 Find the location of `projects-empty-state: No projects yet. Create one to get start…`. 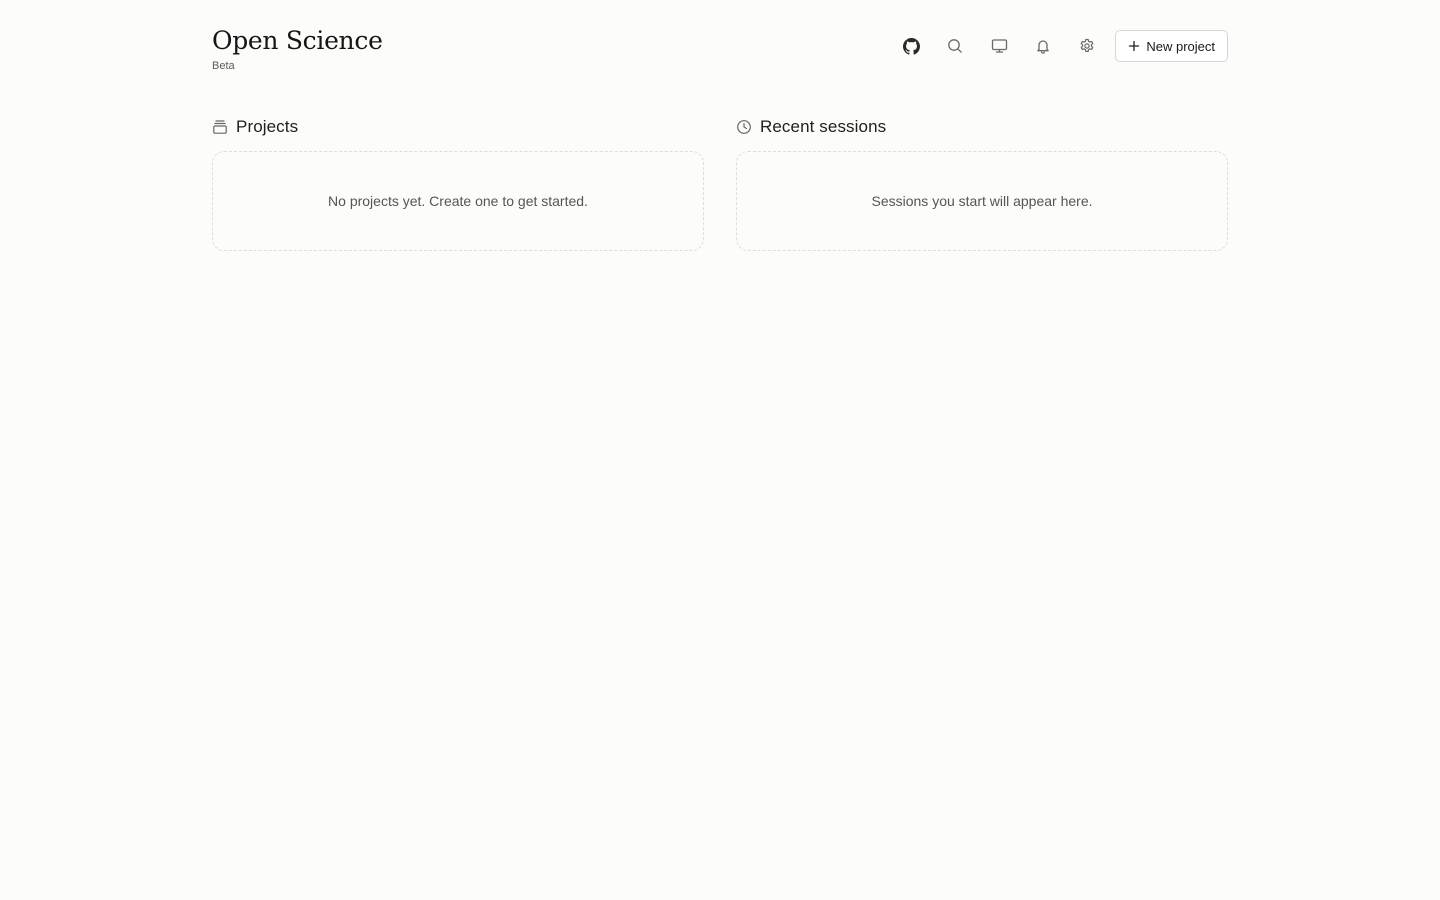

projects-empty-state: No projects yet. Create one to get start… is located at coordinates (458, 201).